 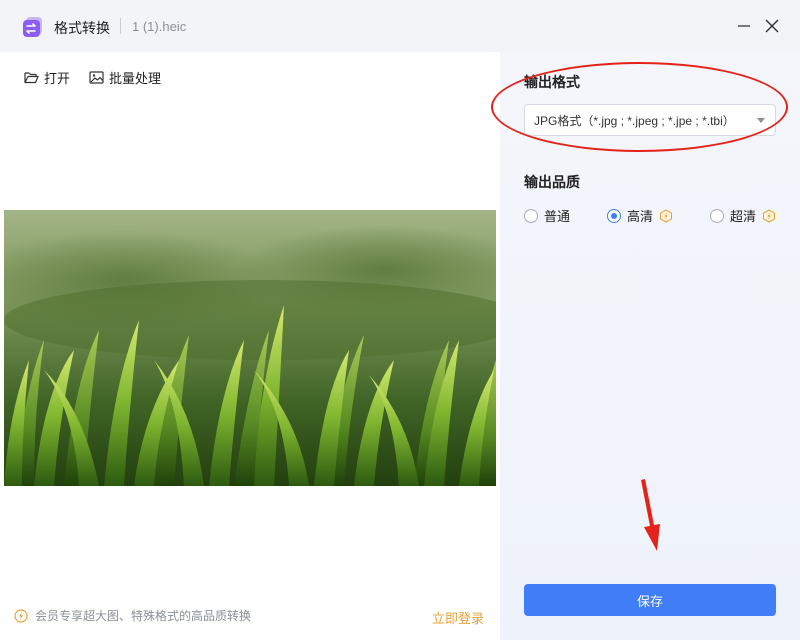 I want to click on minimize-icon, so click(x=744, y=26).